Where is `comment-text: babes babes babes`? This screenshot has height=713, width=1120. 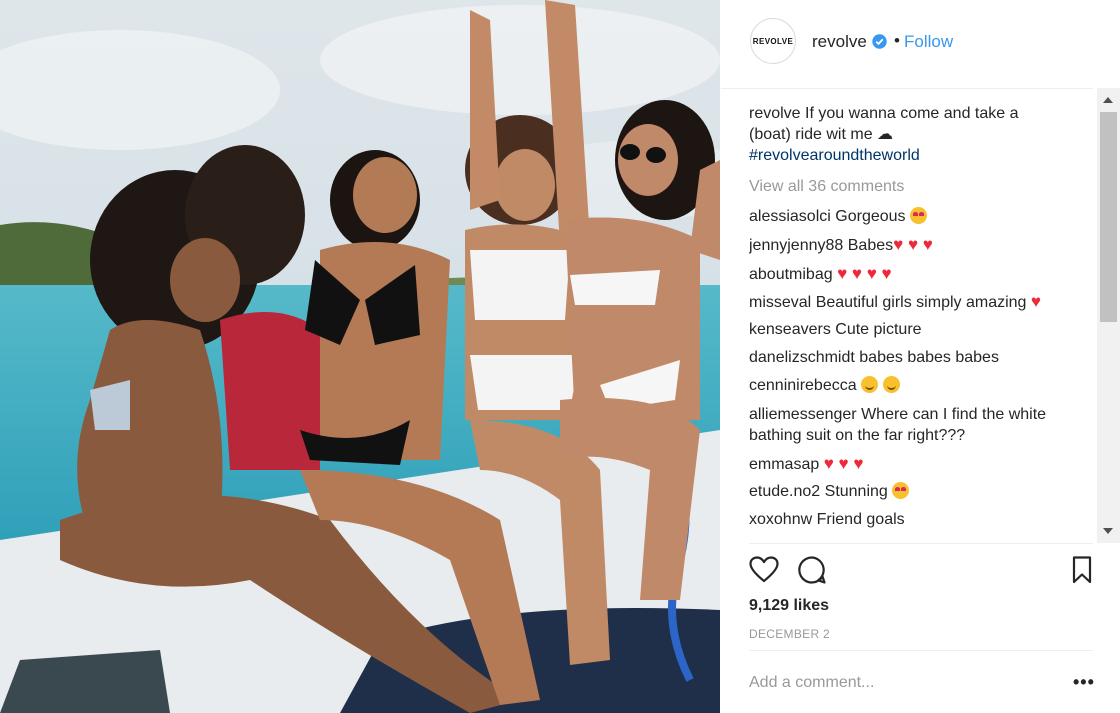 comment-text: babes babes babes is located at coordinates (929, 357).